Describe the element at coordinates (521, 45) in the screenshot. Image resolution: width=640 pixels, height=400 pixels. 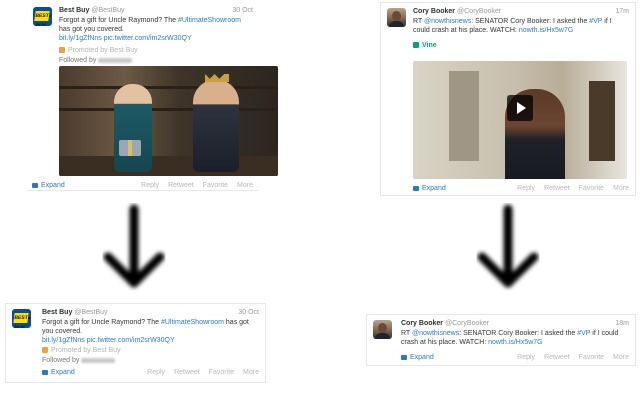
I see `vine-label: Vine` at that location.